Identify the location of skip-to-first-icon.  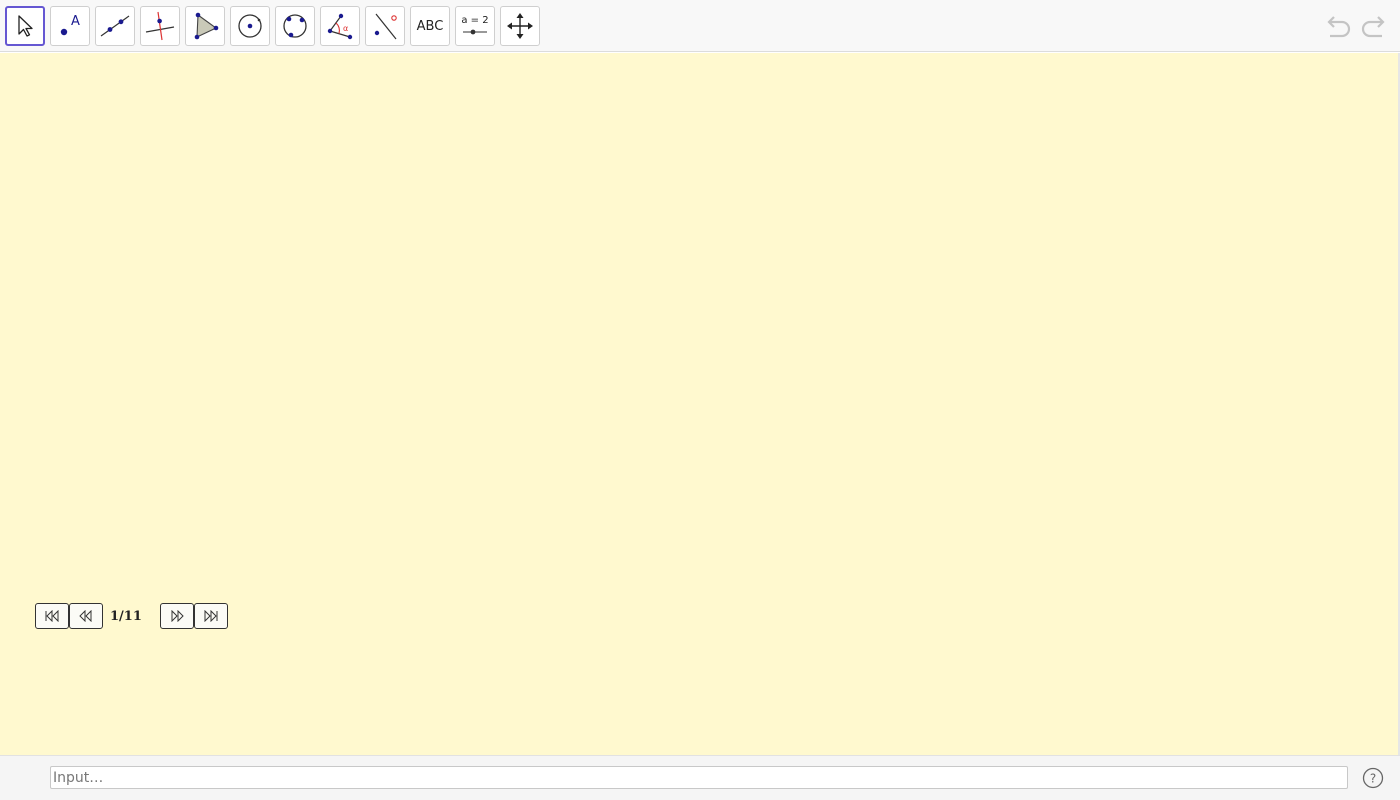
(52, 616).